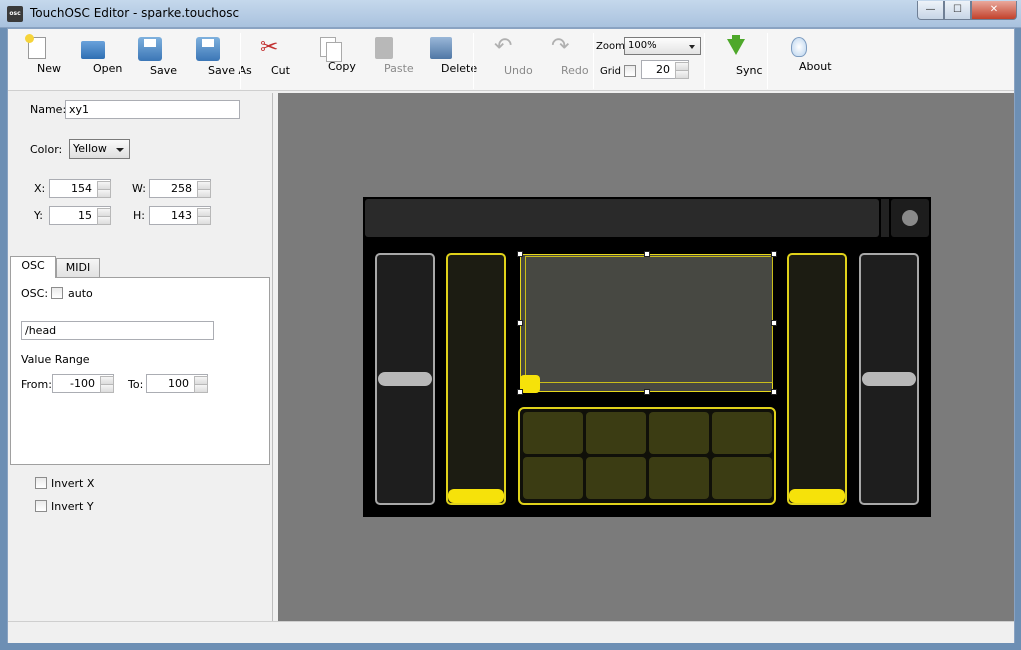  I want to click on to-stepper: 100, so click(177, 383).